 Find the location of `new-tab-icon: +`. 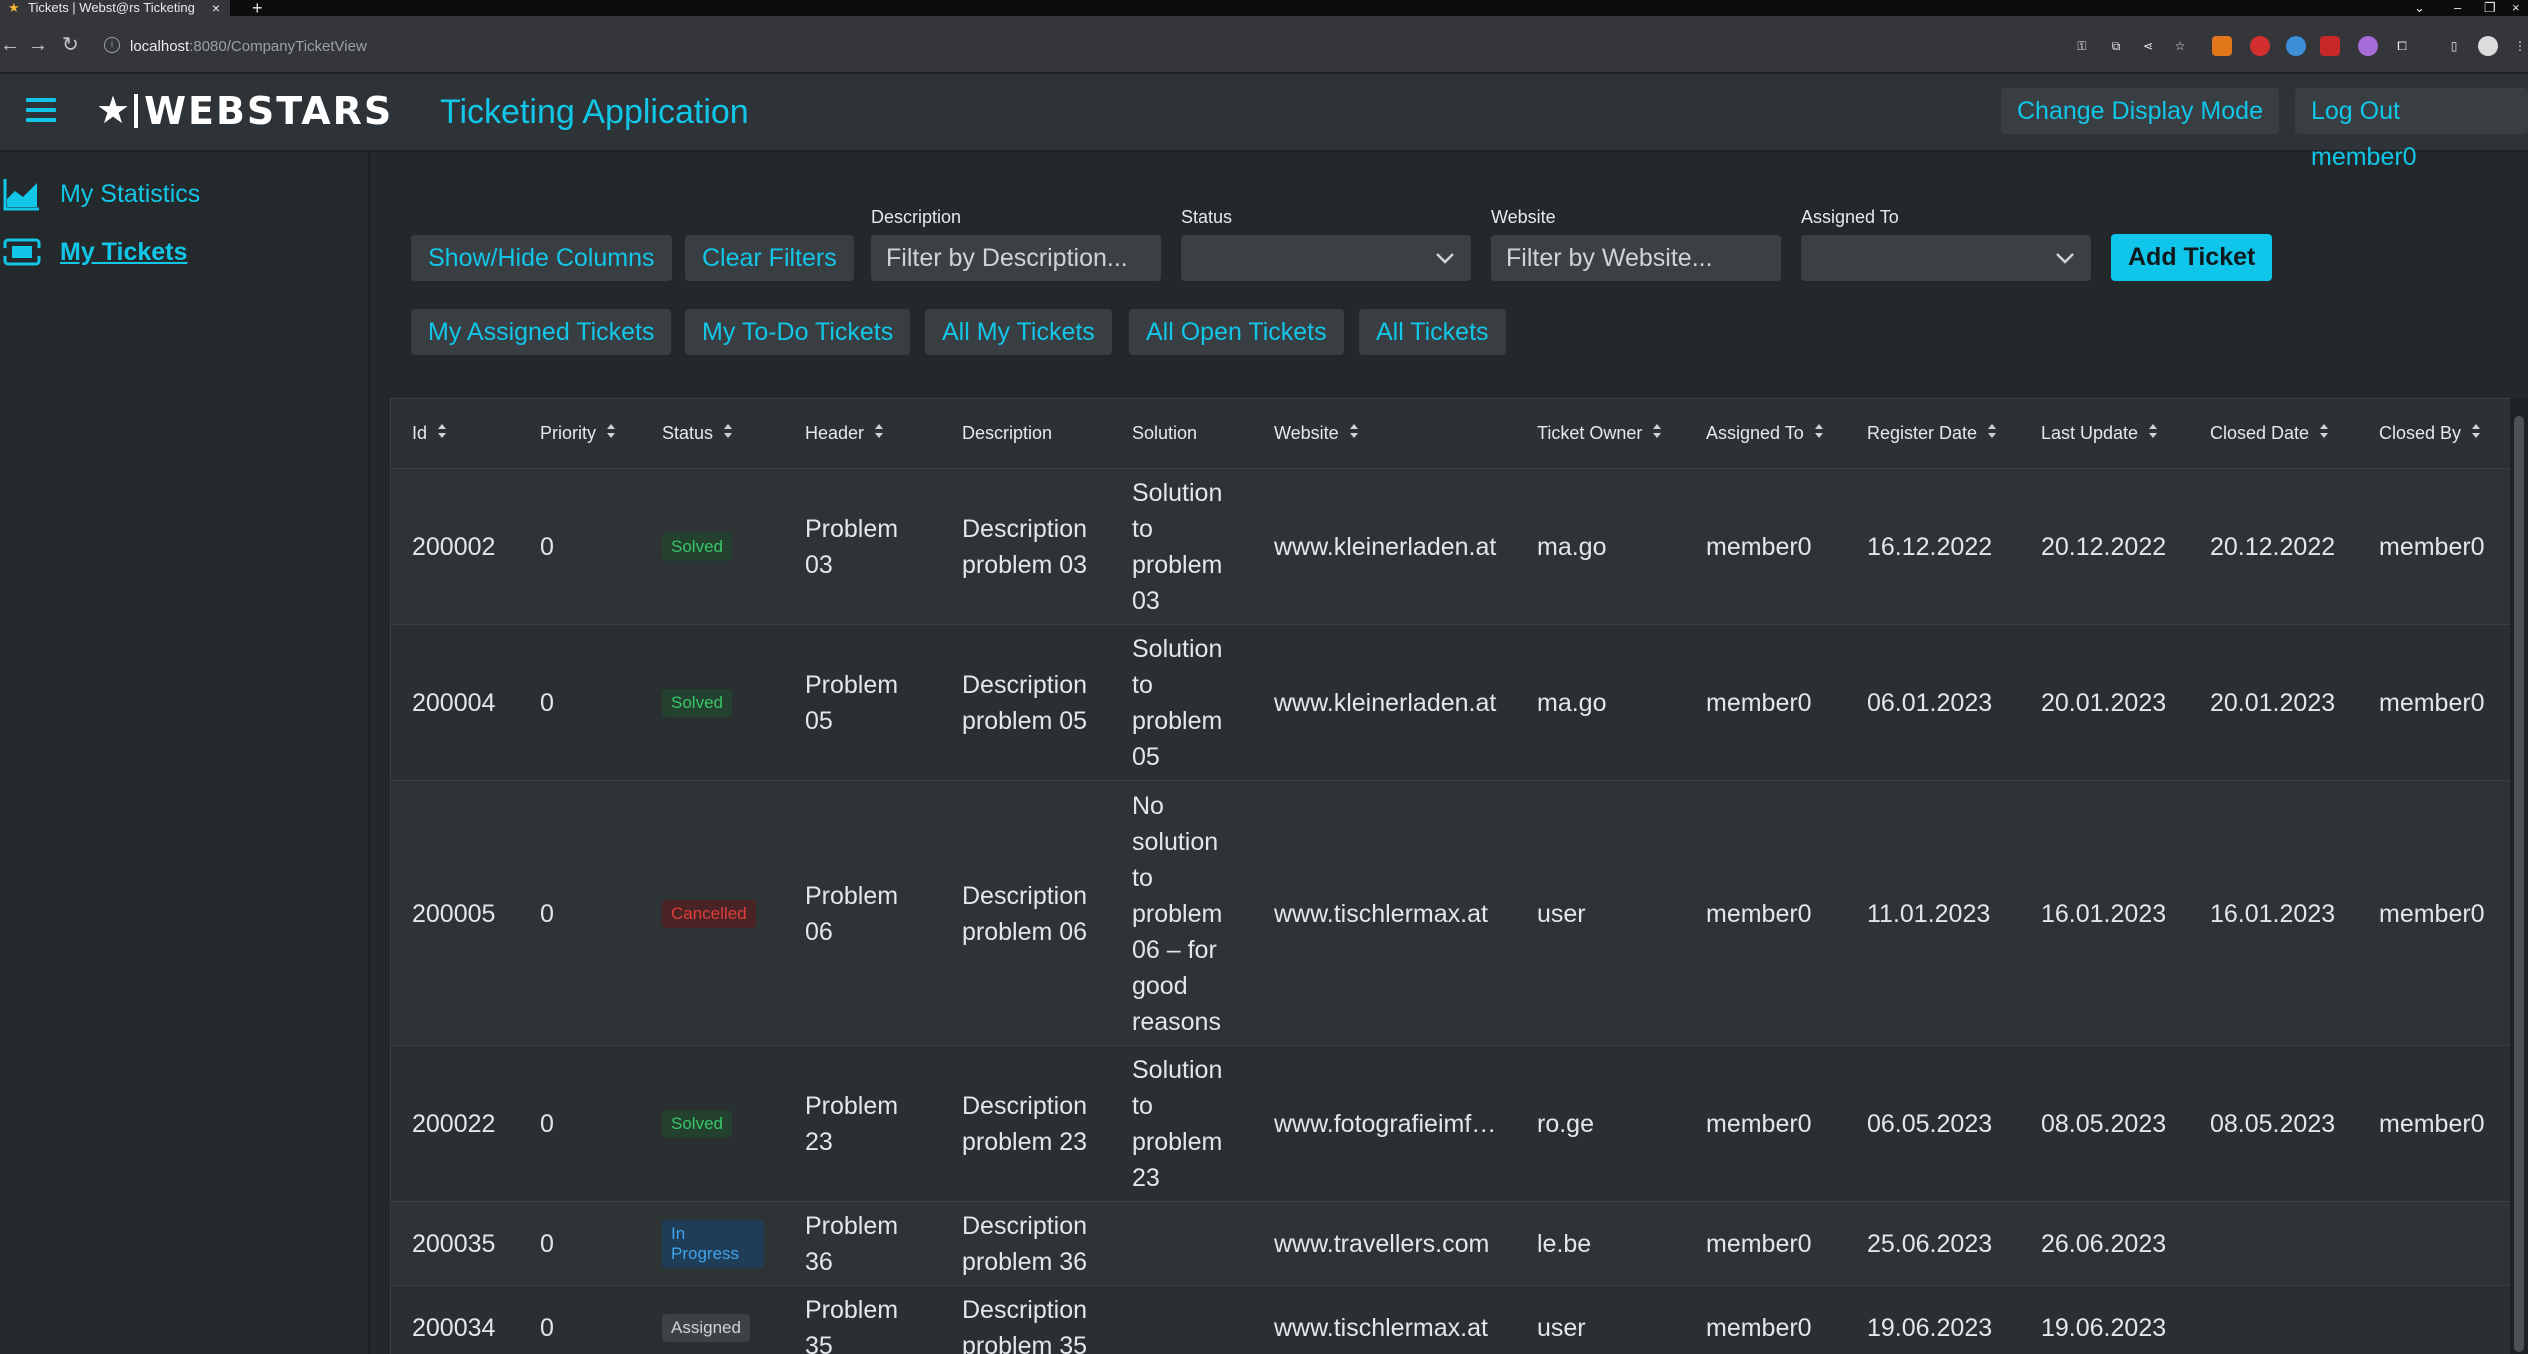

new-tab-icon: + is located at coordinates (257, 8).